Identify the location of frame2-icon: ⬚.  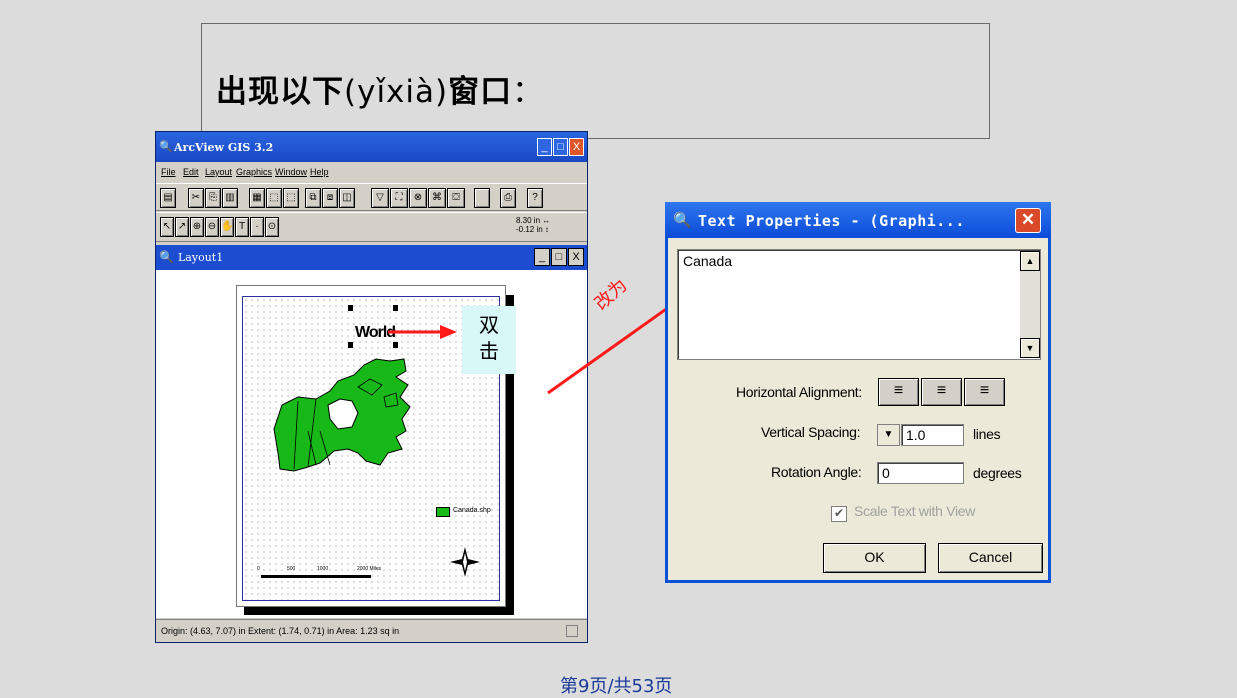
(291, 198).